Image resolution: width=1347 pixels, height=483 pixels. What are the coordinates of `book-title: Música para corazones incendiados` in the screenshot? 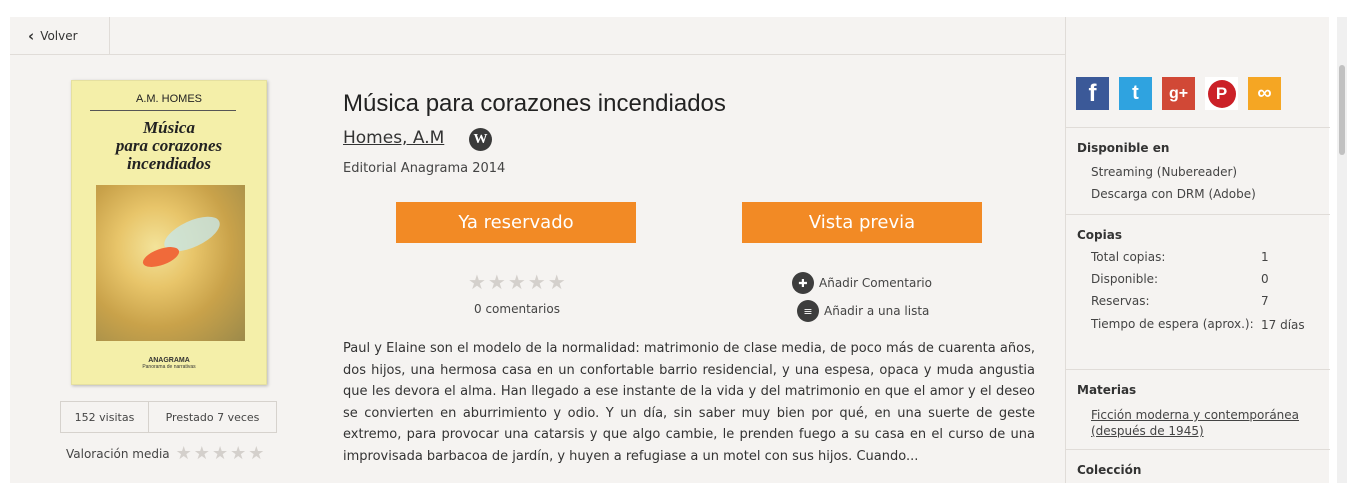 It's located at (534, 103).